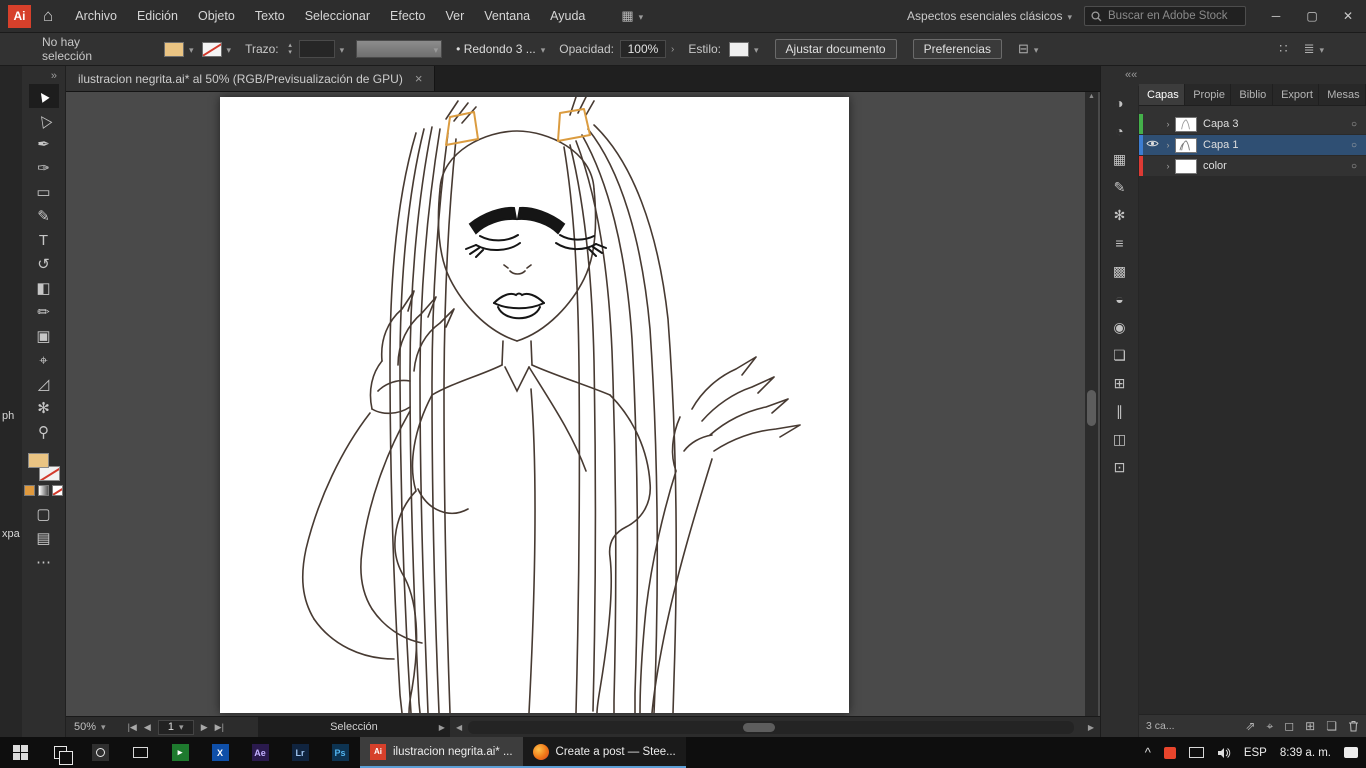 This screenshot has height=768, width=1366. Describe the element at coordinates (49, 473) in the screenshot. I see `stroke-swatch` at that location.